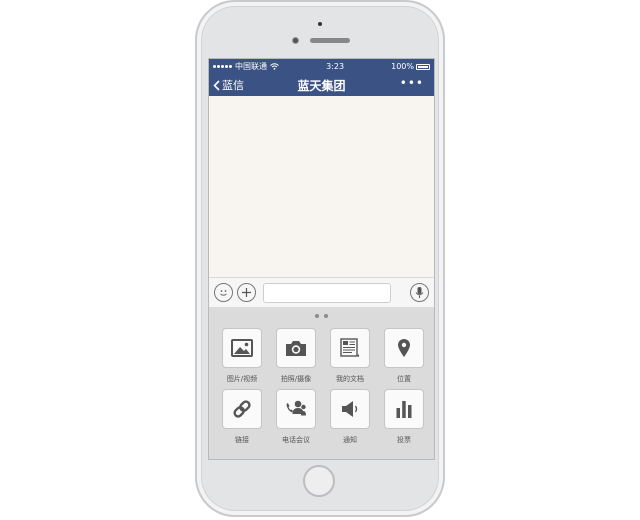 The width and height of the screenshot is (640, 520). Describe the element at coordinates (296, 408) in the screenshot. I see `conference-call-icon` at that location.